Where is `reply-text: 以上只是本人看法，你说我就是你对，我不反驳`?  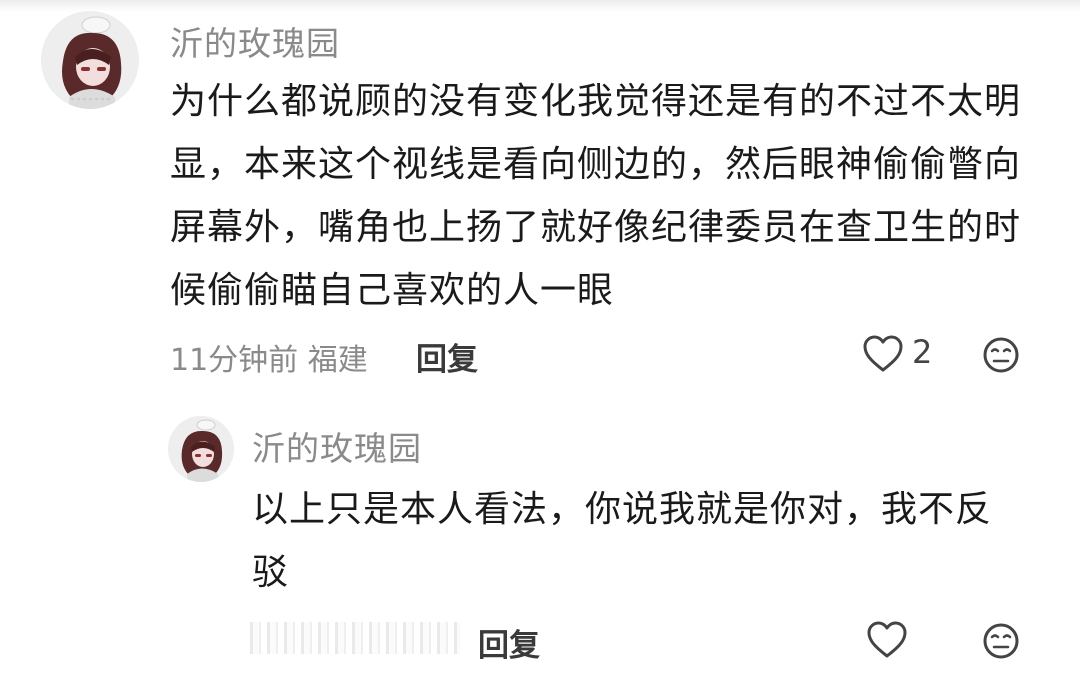 reply-text: 以上只是本人看法，你说我就是你对，我不反驳 is located at coordinates (622, 541).